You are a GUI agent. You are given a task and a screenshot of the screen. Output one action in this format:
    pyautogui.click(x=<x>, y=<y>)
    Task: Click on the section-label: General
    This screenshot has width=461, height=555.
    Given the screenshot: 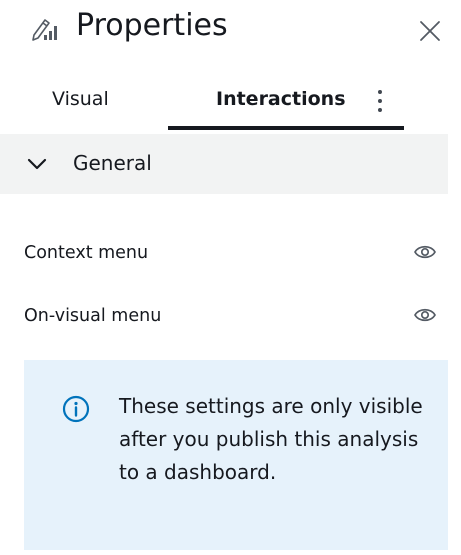 What is the action you would take?
    pyautogui.click(x=112, y=163)
    